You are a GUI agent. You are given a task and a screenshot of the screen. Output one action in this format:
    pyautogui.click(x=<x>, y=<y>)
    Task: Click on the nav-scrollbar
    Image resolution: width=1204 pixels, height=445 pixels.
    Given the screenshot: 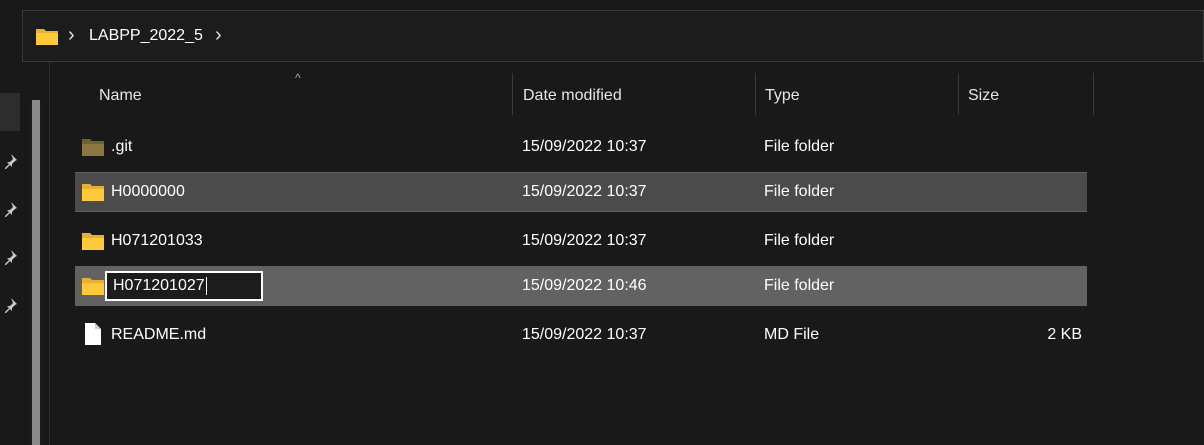 What is the action you would take?
    pyautogui.click(x=36, y=272)
    